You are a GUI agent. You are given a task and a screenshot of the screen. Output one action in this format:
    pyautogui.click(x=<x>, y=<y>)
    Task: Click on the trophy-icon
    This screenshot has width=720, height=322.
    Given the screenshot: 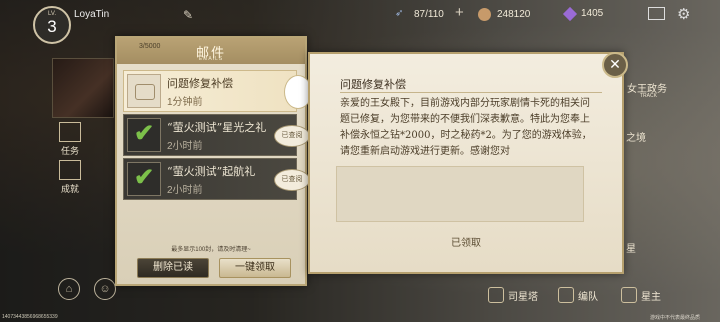 What is the action you would take?
    pyautogui.click(x=70, y=170)
    